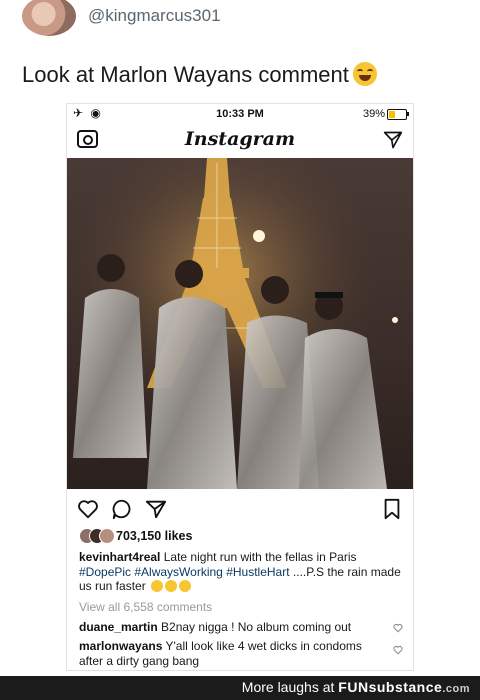 This screenshot has width=480, height=700. What do you see at coordinates (105, 572) in the screenshot?
I see `hashtag: #DopePic` at bounding box center [105, 572].